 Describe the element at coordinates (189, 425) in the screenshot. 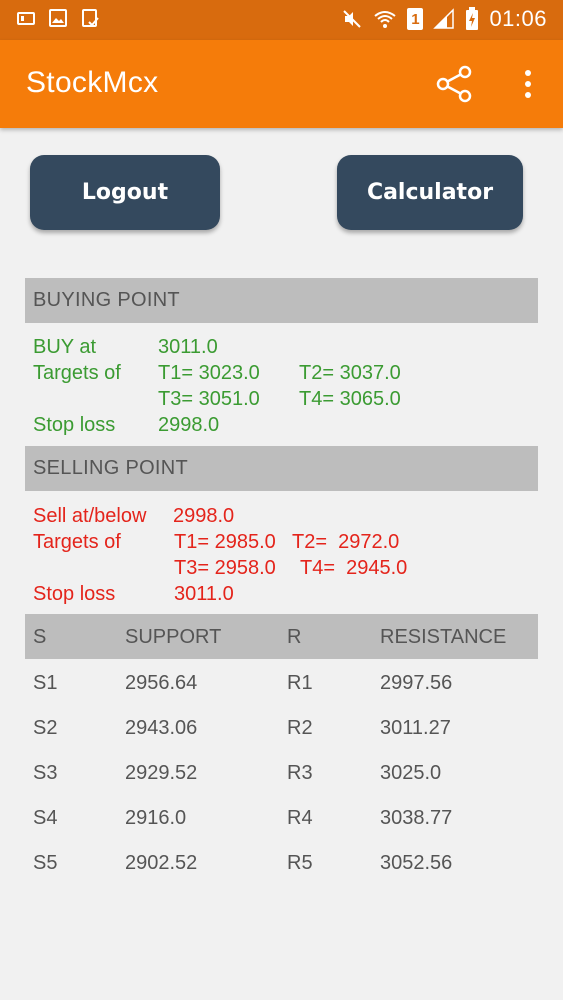

I see `buy-stoploss-value: 2998.0` at that location.